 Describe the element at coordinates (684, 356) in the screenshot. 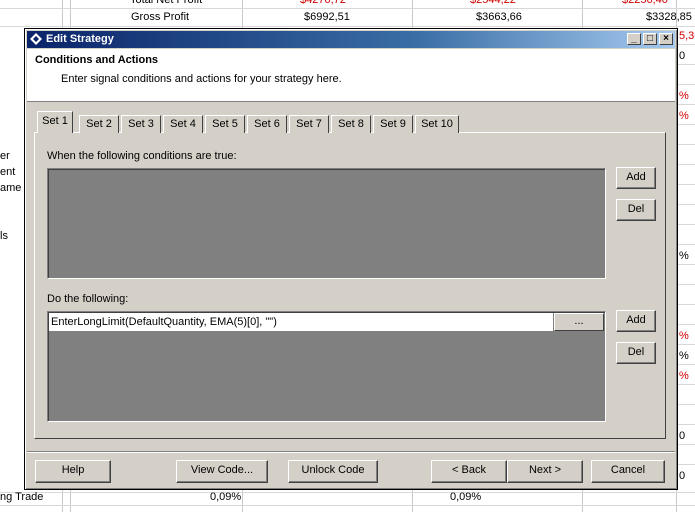

I see `right-fragment-7: %` at that location.